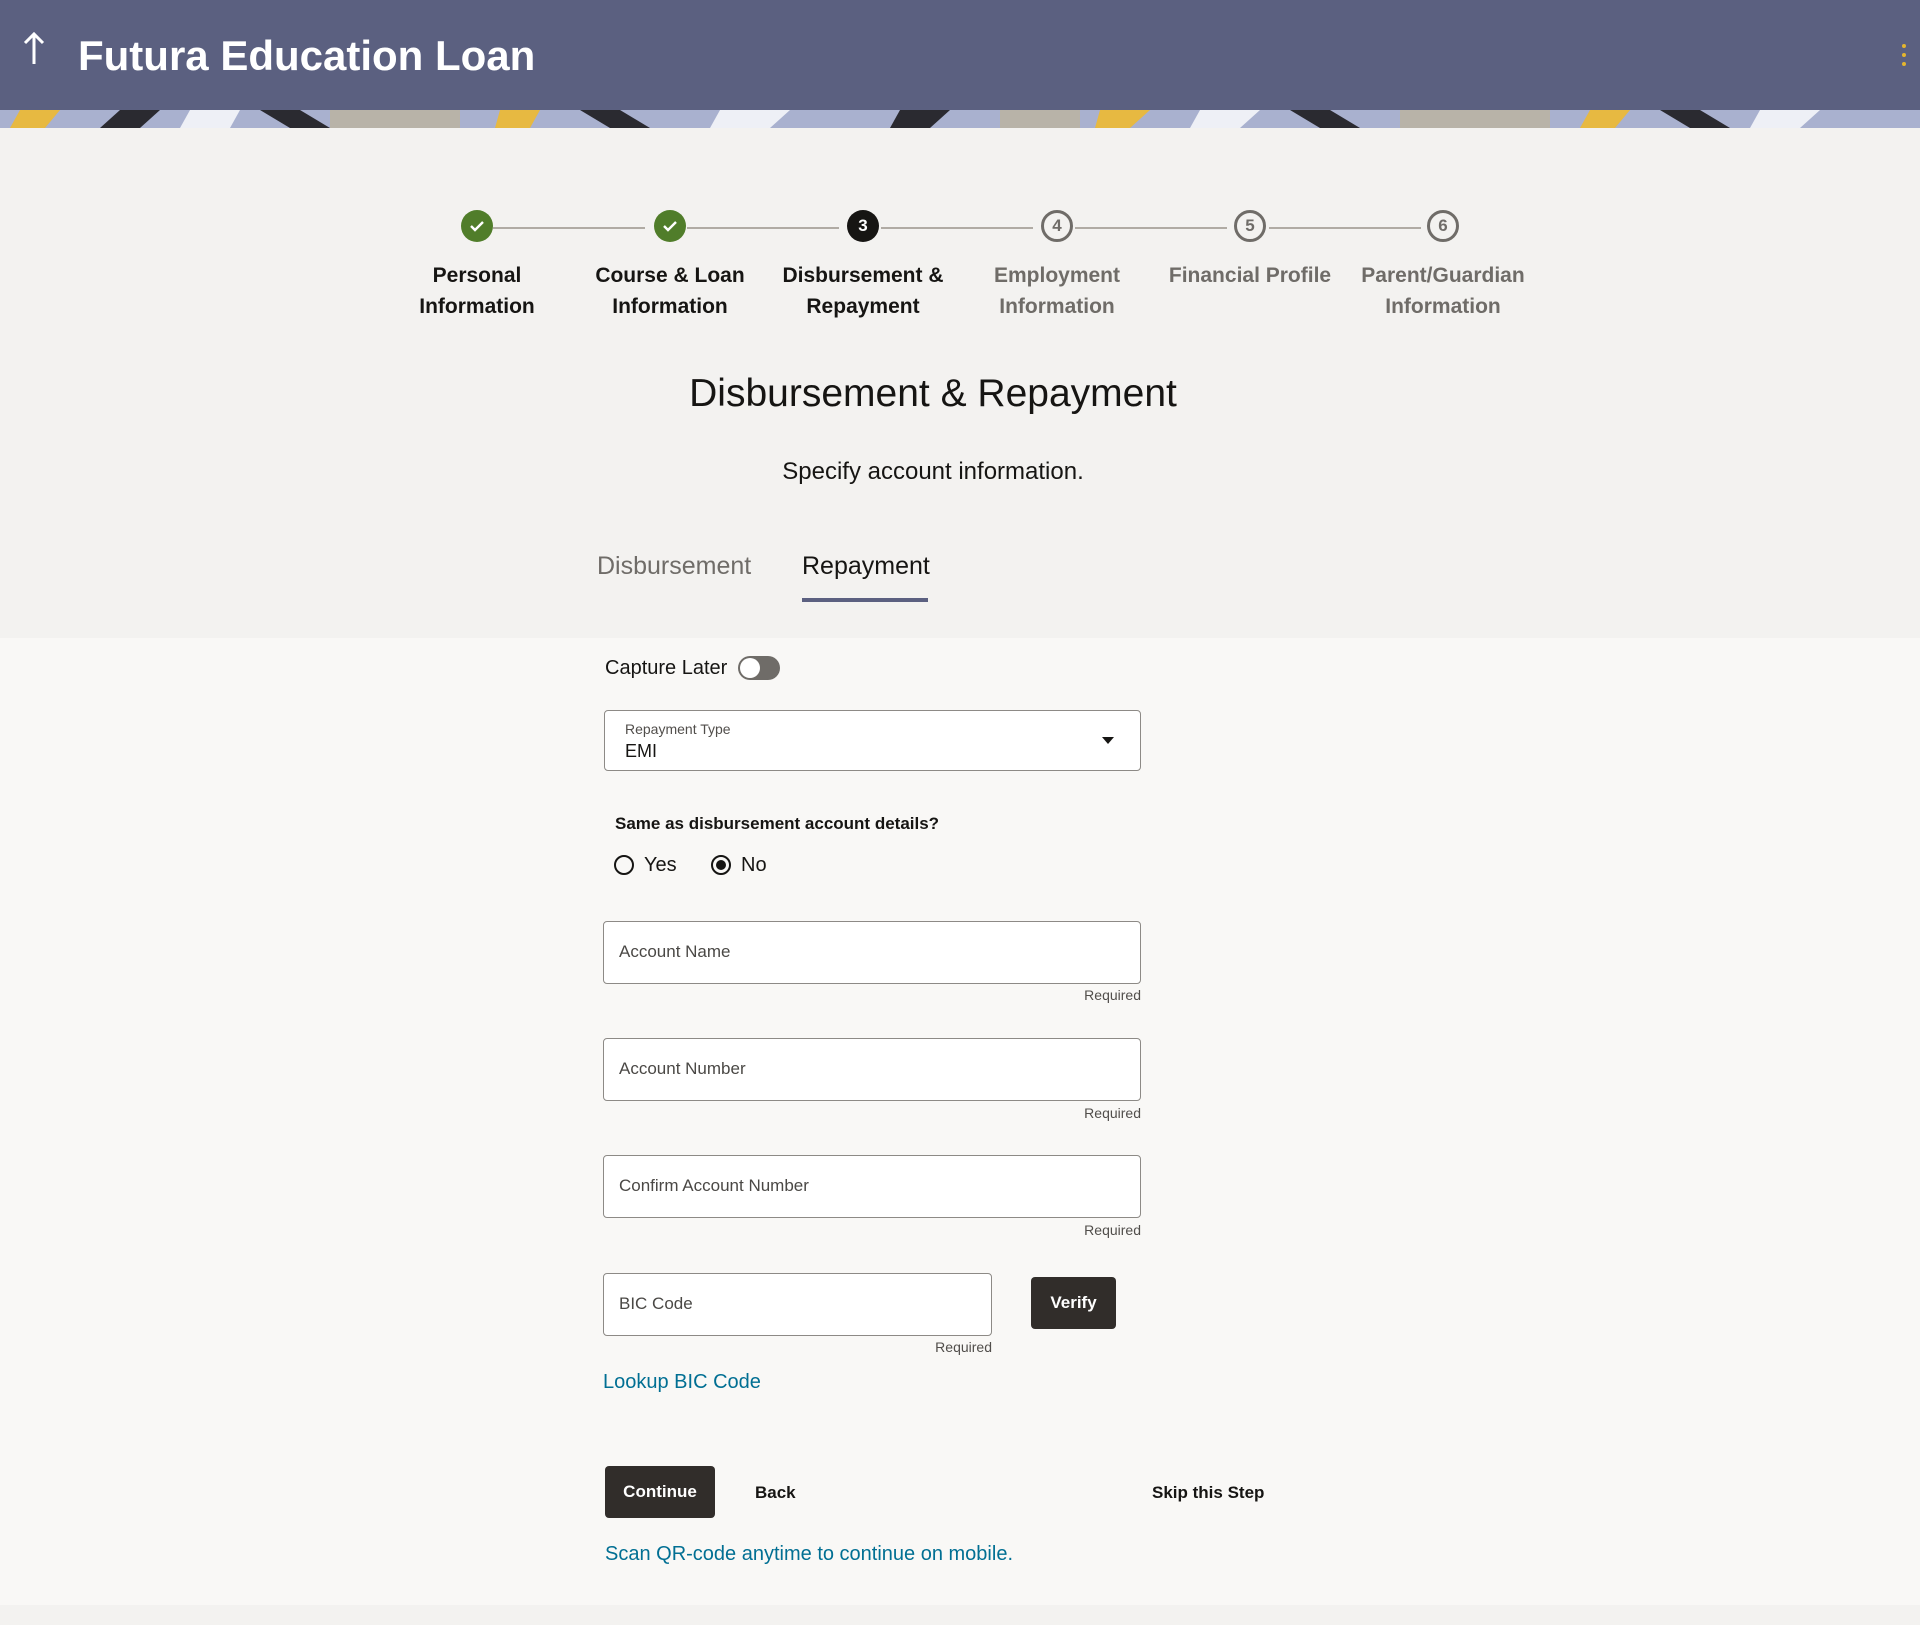 This screenshot has width=1920, height=1625. I want to click on radio-selected-icon, so click(721, 865).